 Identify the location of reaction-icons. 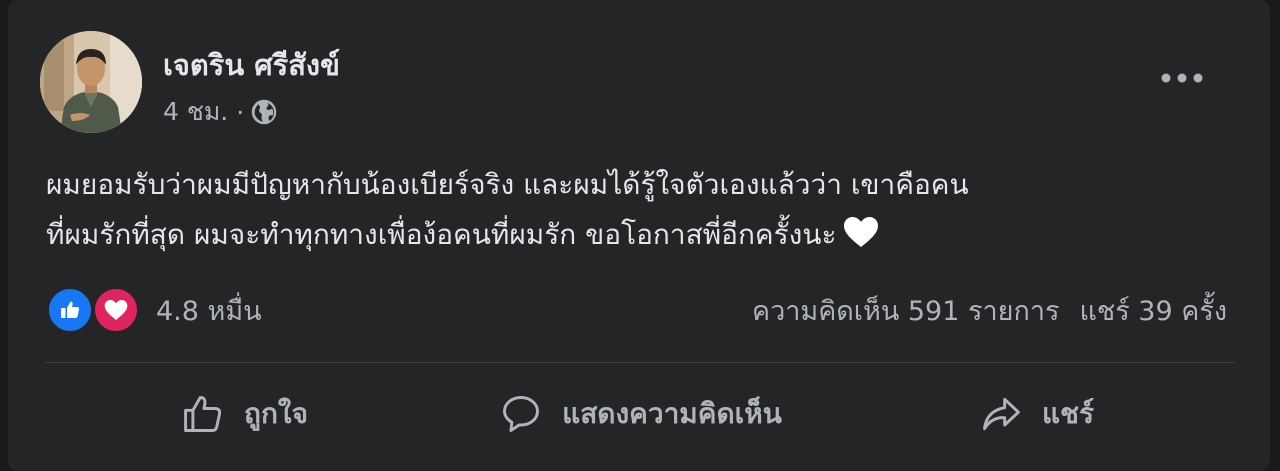
(95, 310).